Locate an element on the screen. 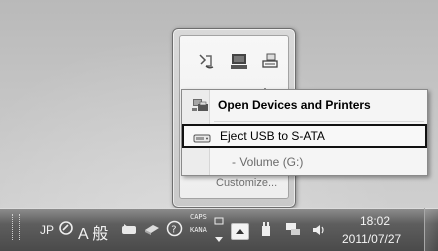 Image resolution: width=438 pixels, height=251 pixels. help-icon: ? is located at coordinates (174, 230).